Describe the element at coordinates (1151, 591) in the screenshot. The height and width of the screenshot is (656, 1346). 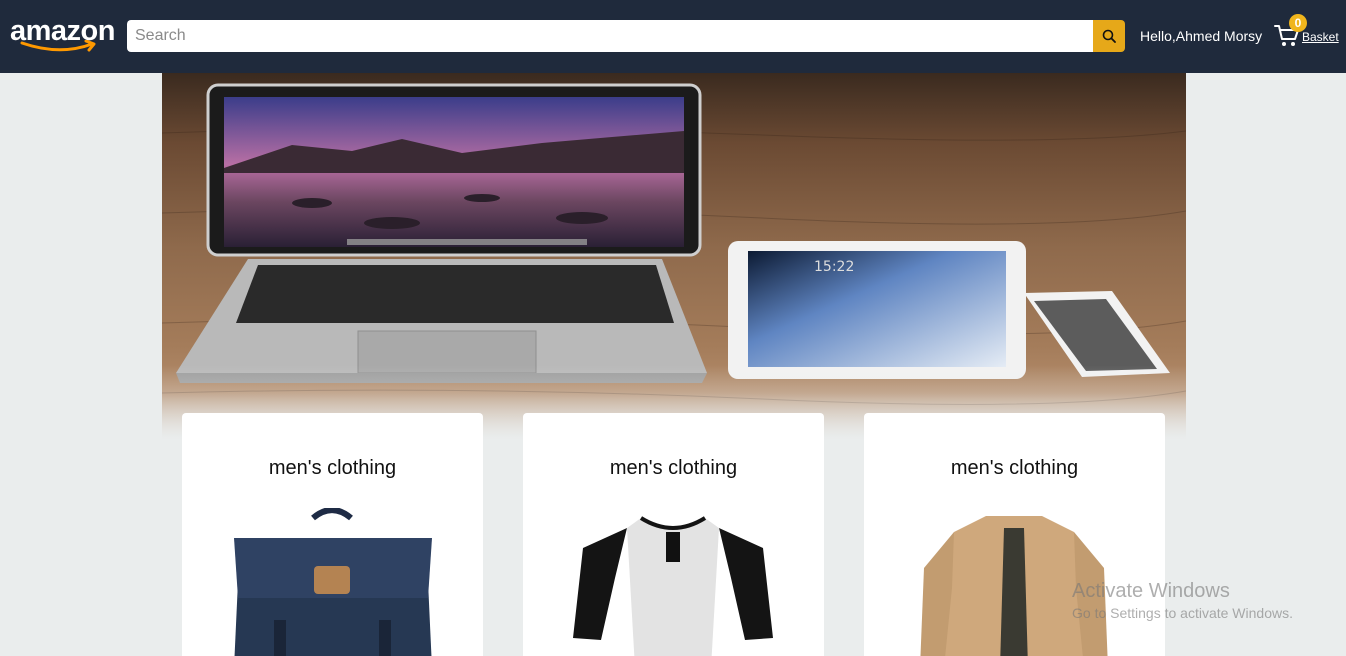
I see `watermark-title: Activate Windows` at that location.